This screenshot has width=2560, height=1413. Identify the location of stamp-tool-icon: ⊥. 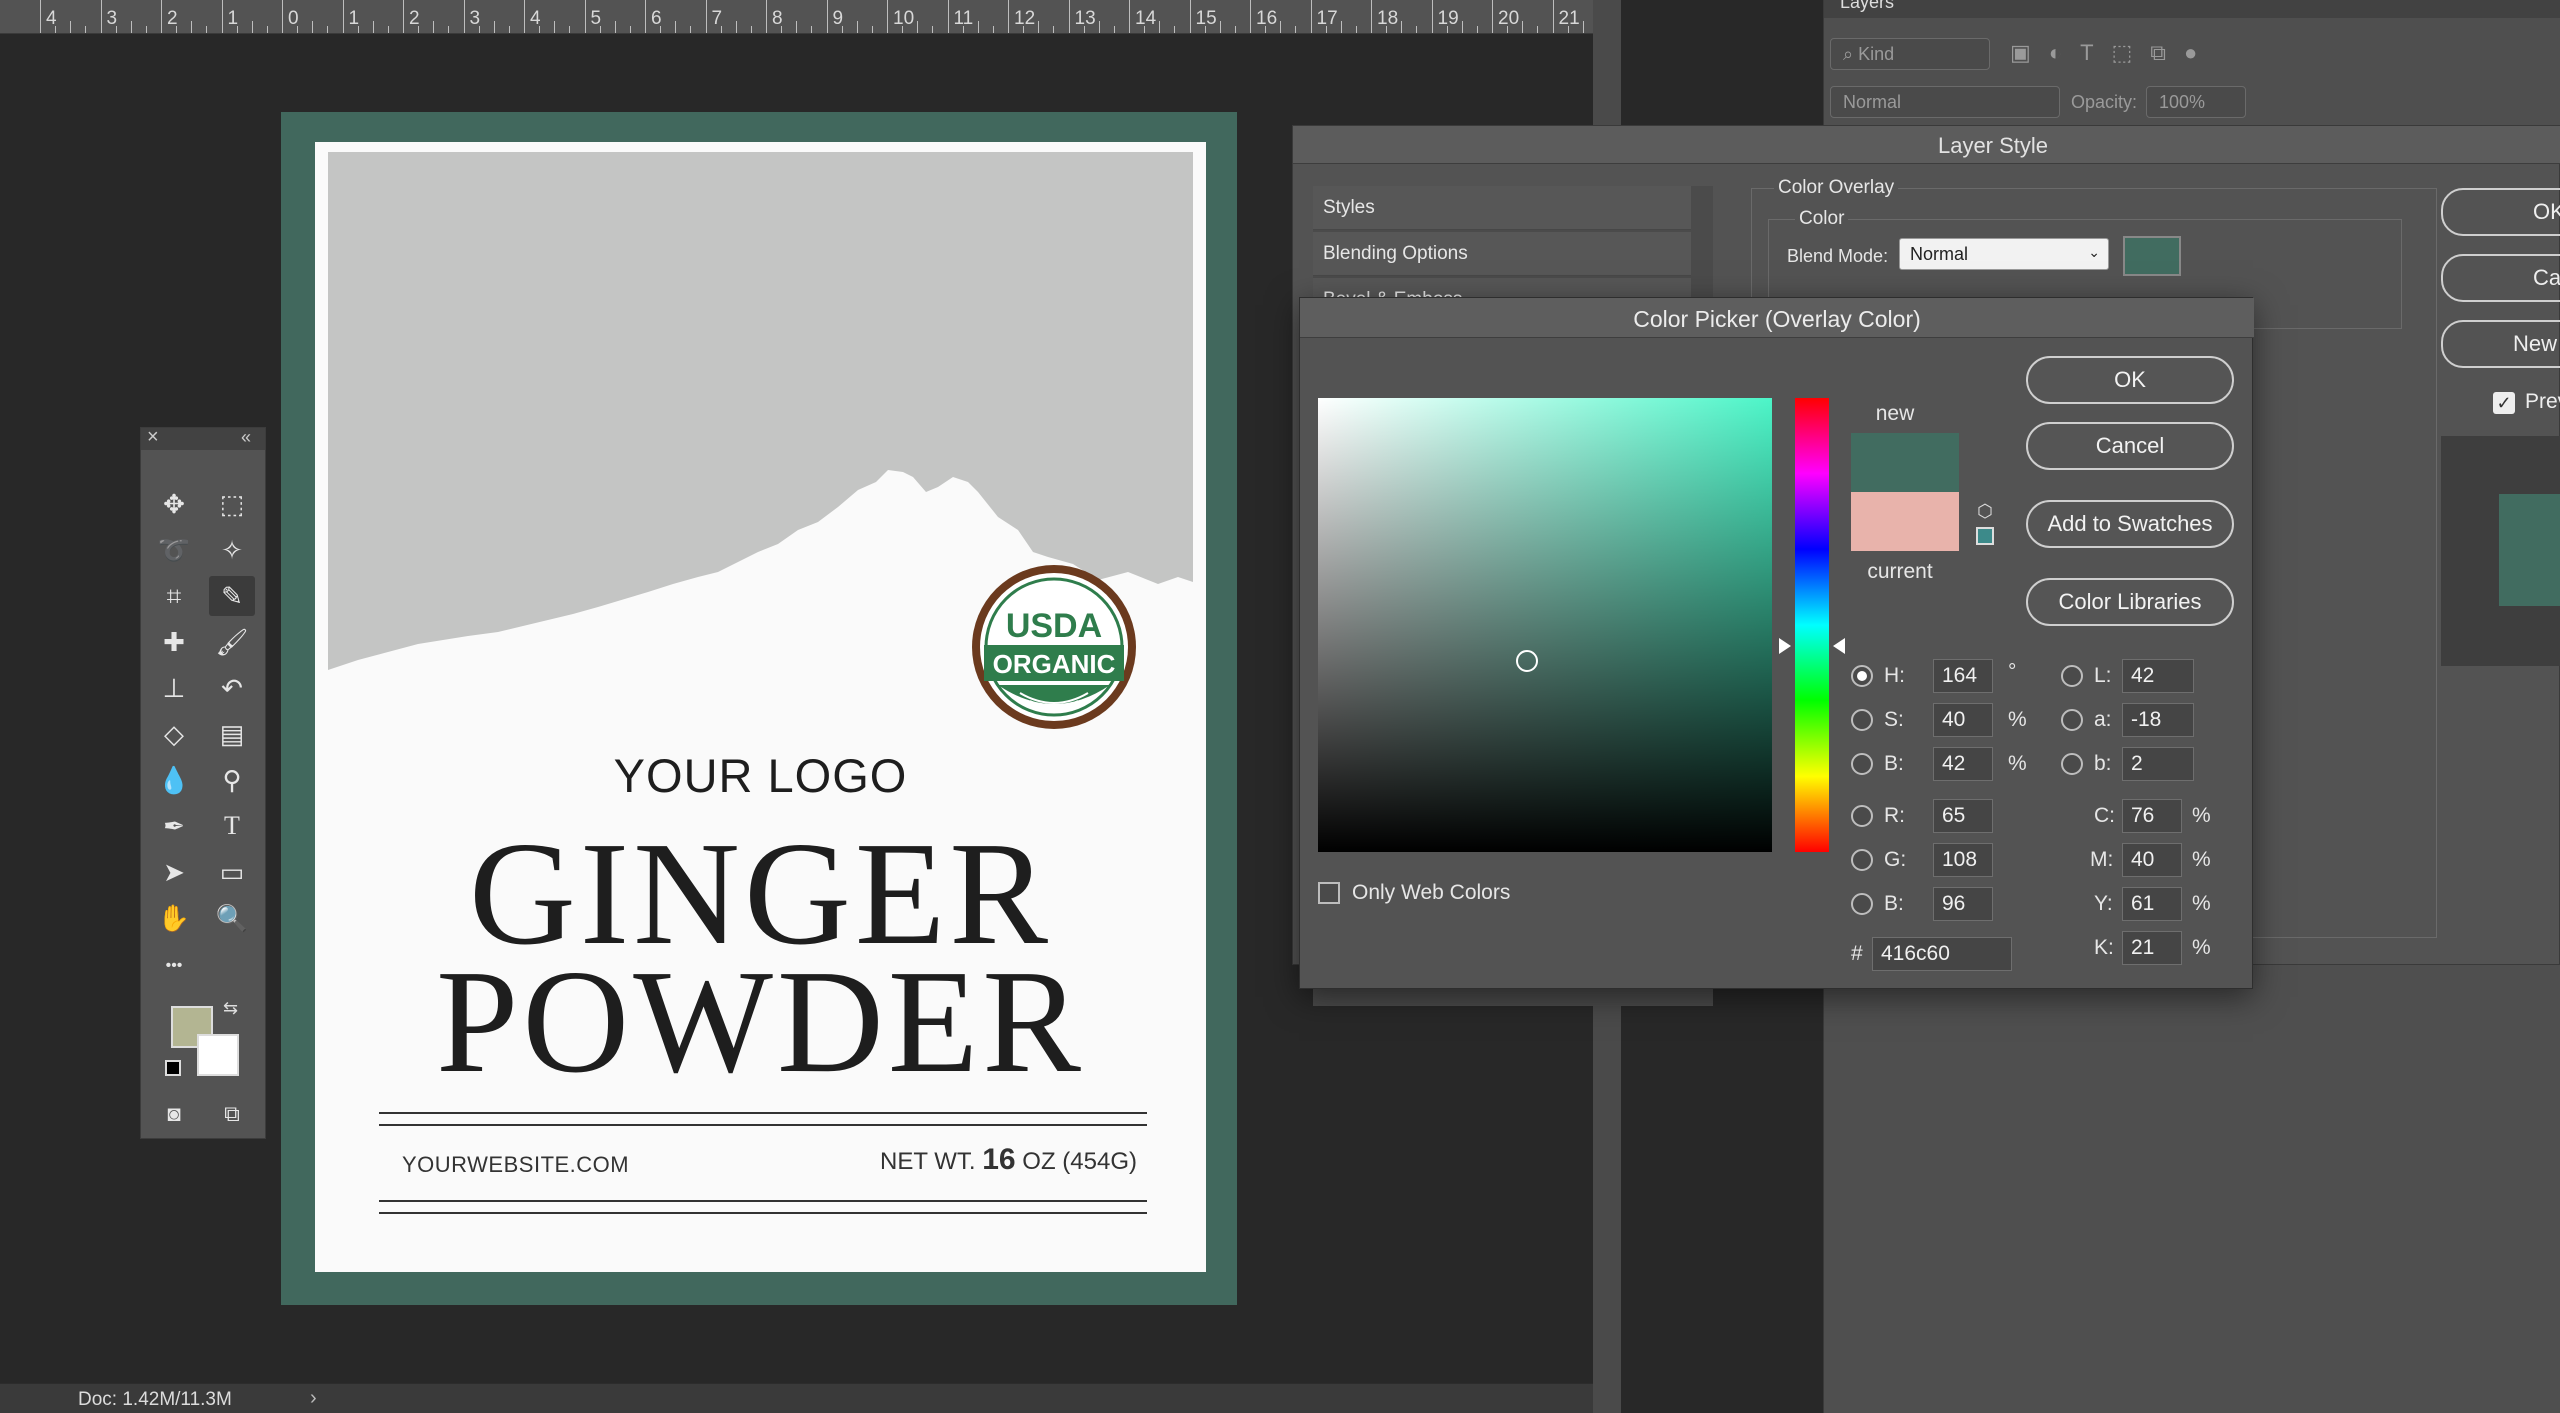
(174, 688).